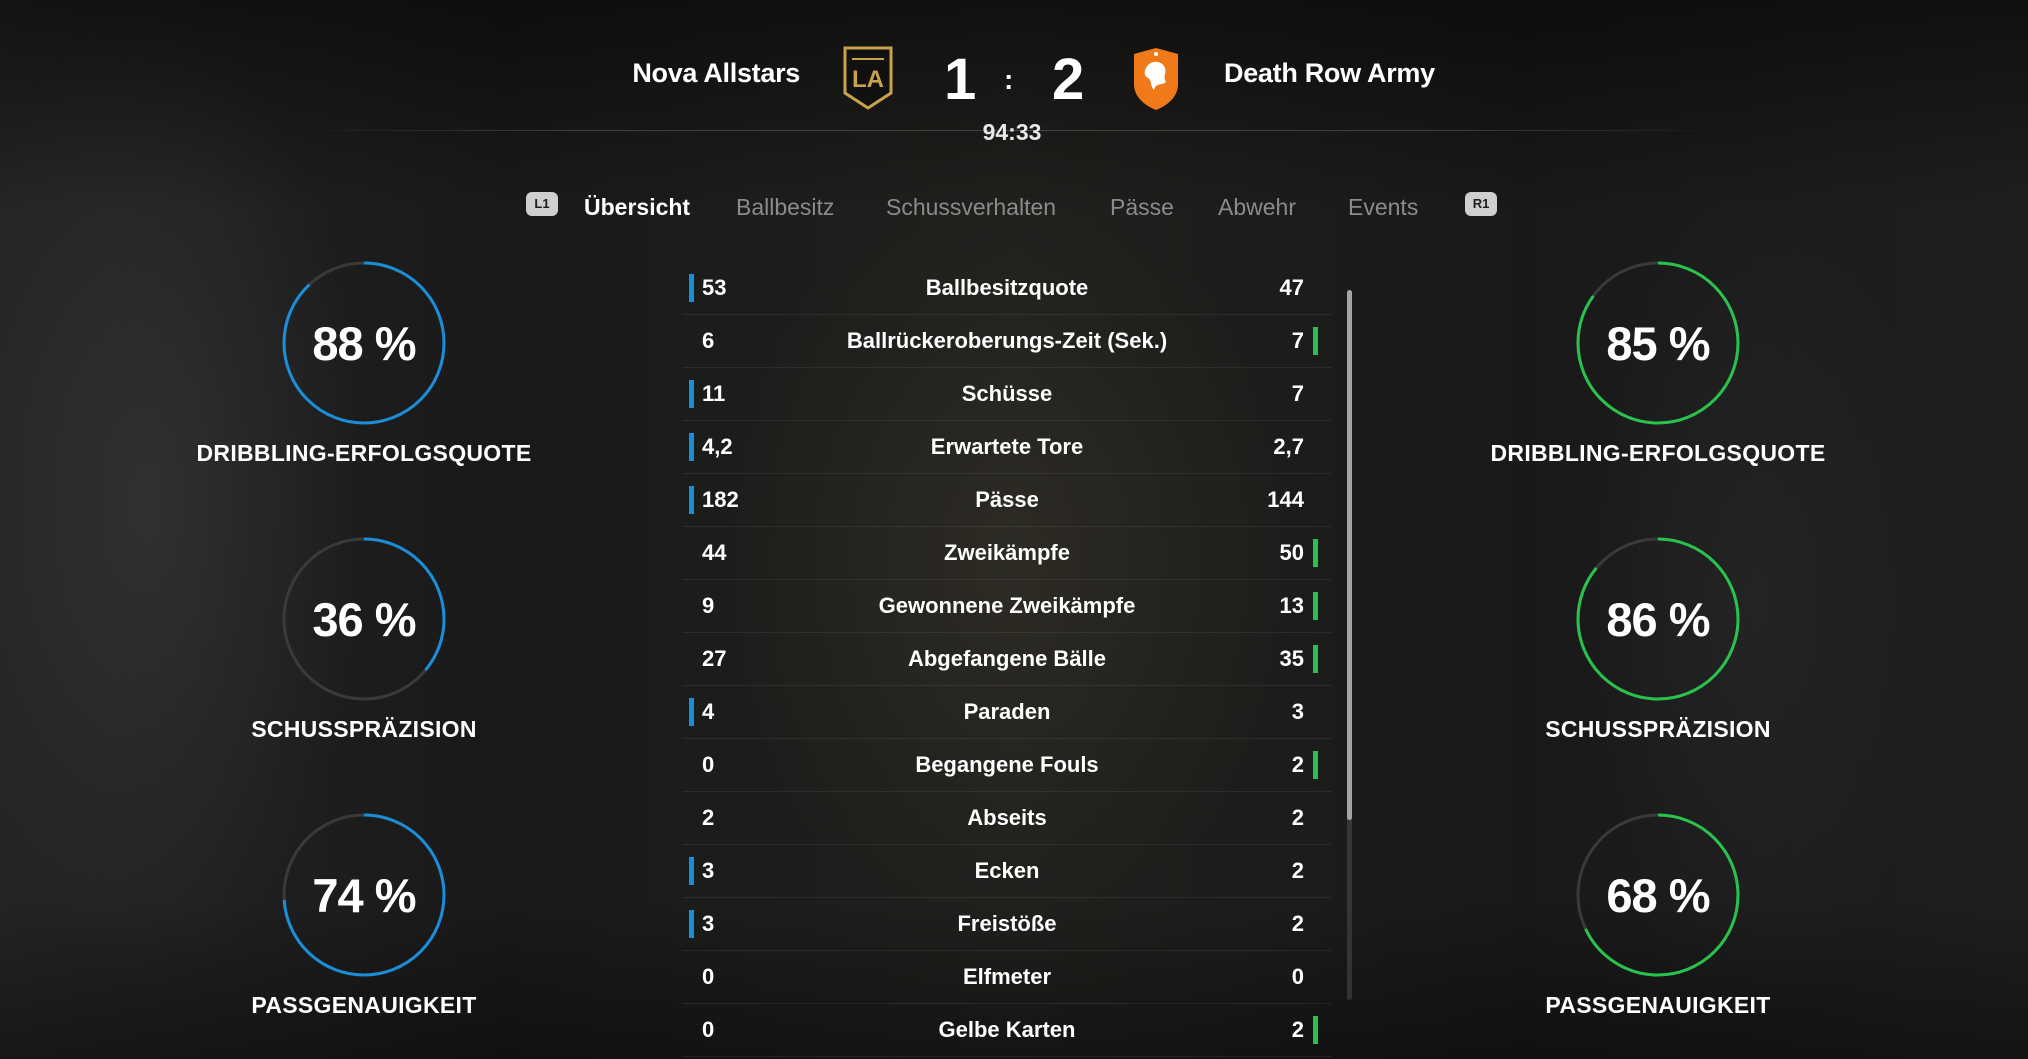 The image size is (2028, 1059). Describe the element at coordinates (960, 79) in the screenshot. I see `home-score: 1` at that location.